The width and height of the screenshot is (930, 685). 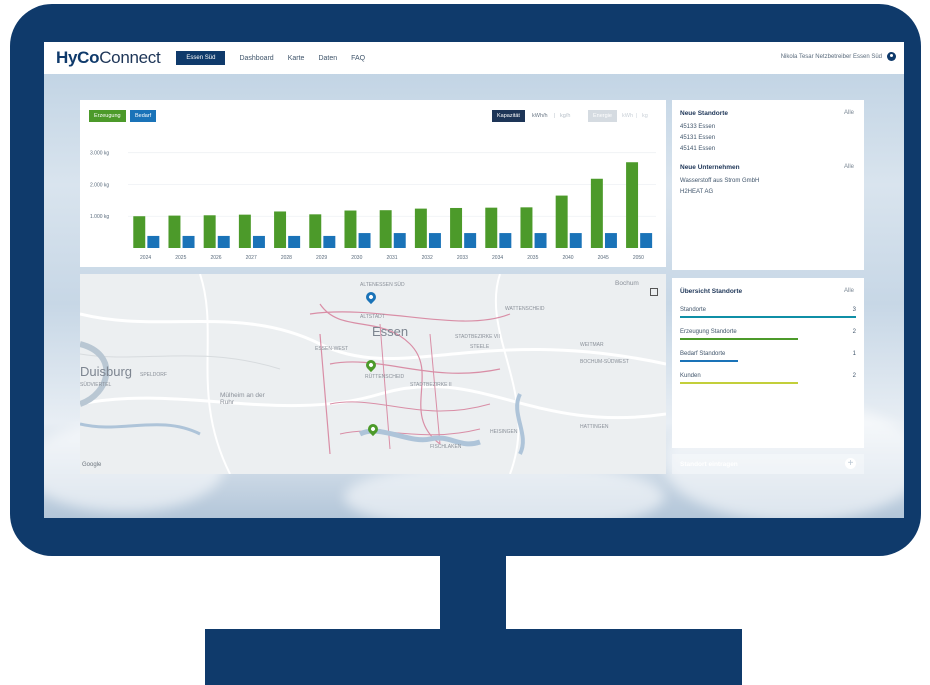 I want to click on overview-row: Kunden 2, so click(x=768, y=378).